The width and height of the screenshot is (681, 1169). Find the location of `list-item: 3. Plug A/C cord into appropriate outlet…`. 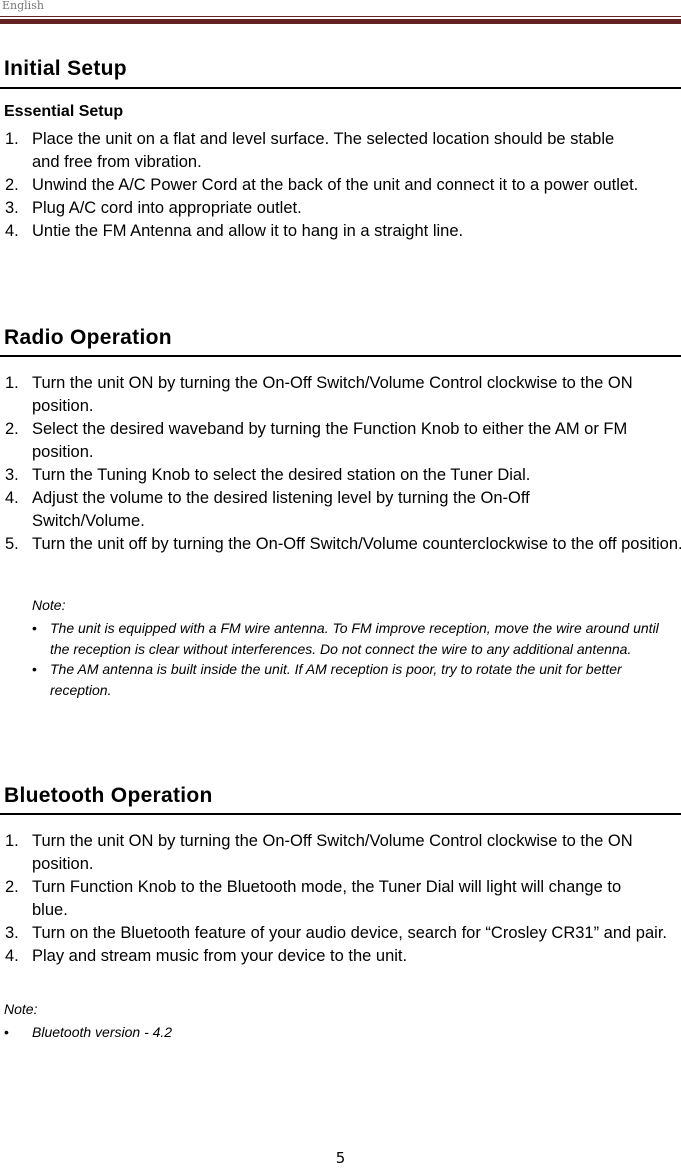

list-item: 3. Plug A/C cord into appropriate outlet… is located at coordinates (336, 208).